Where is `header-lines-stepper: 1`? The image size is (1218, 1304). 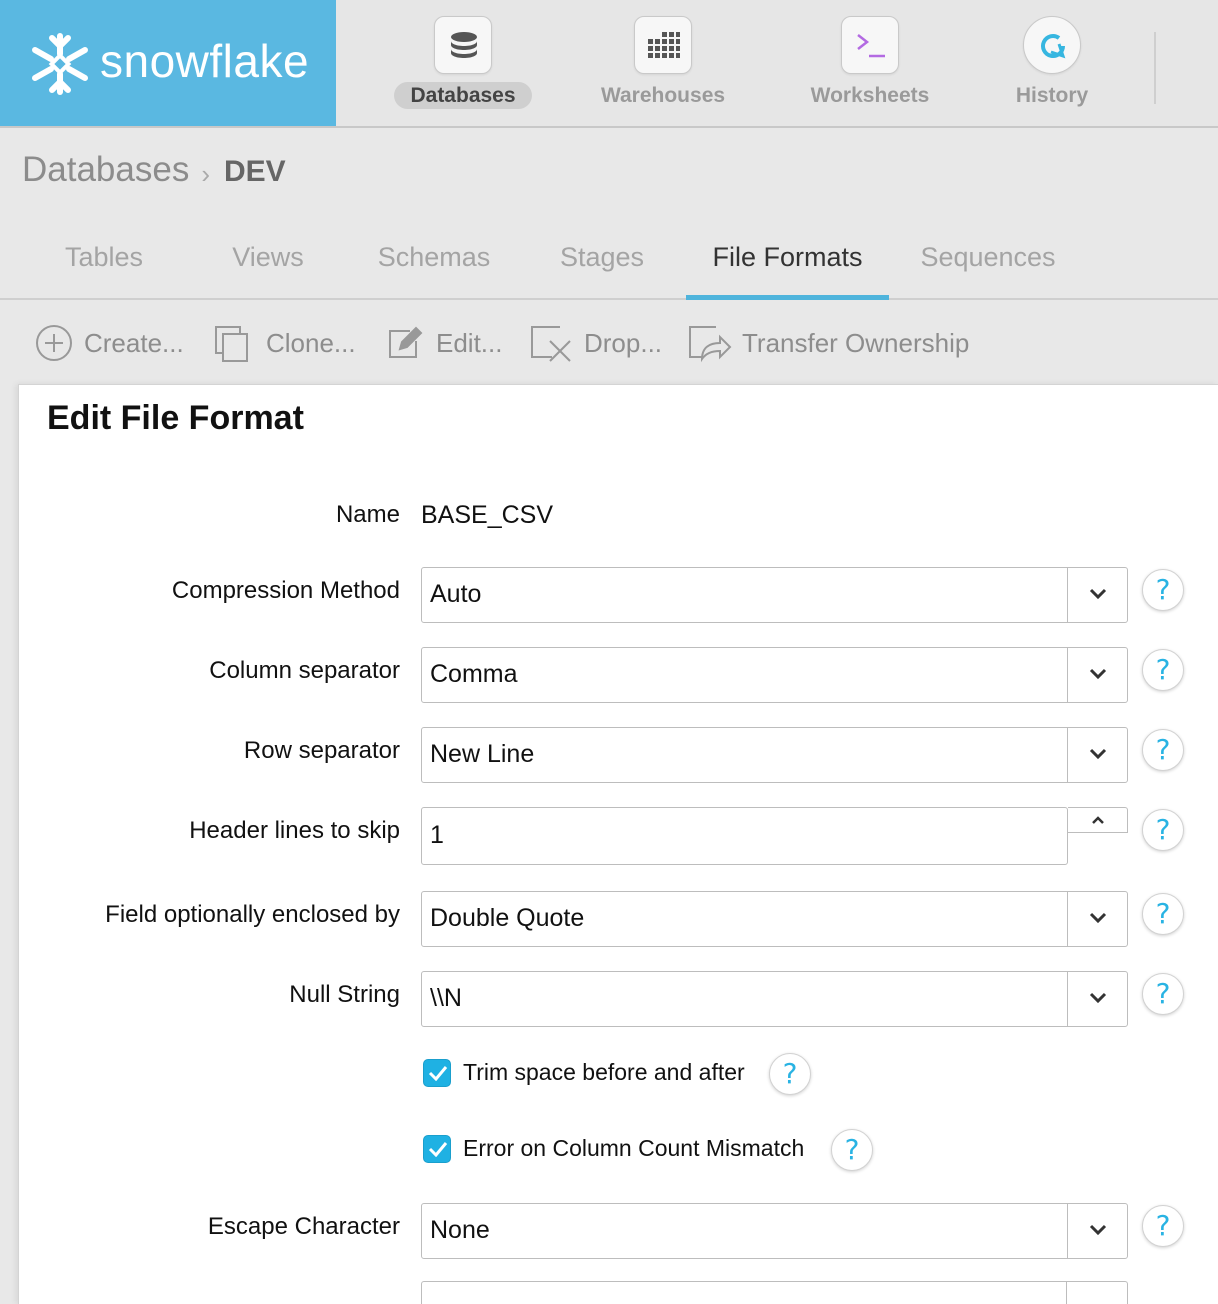 header-lines-stepper: 1 is located at coordinates (774, 836).